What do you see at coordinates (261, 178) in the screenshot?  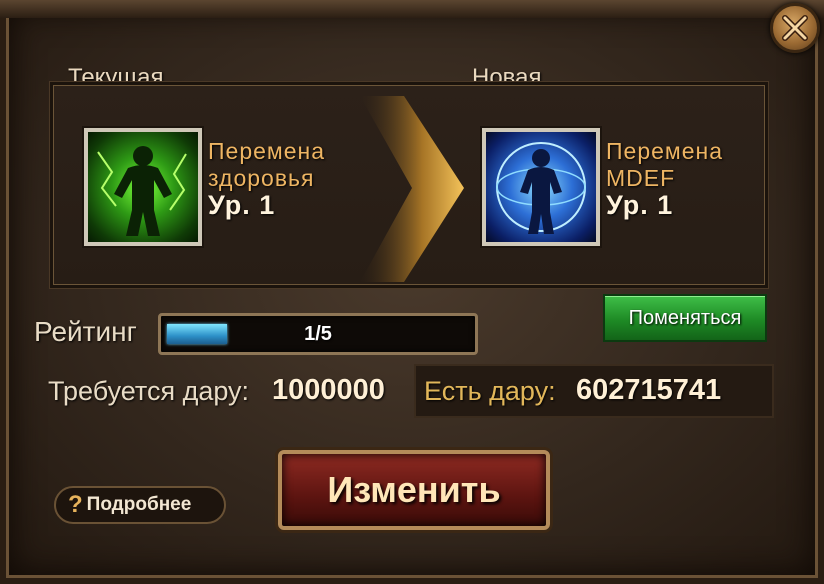 I see `current-skill-name-2: здоровья` at bounding box center [261, 178].